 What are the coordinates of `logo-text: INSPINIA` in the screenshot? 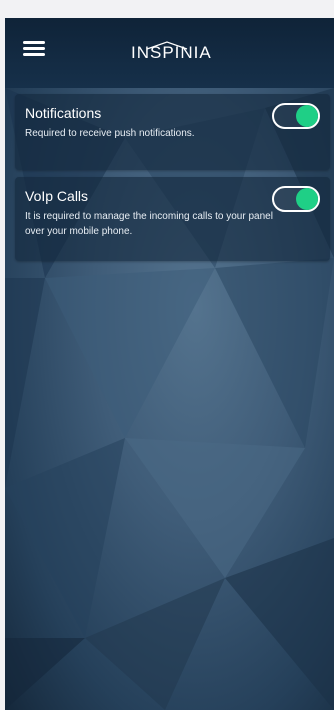 It's located at (171, 52).